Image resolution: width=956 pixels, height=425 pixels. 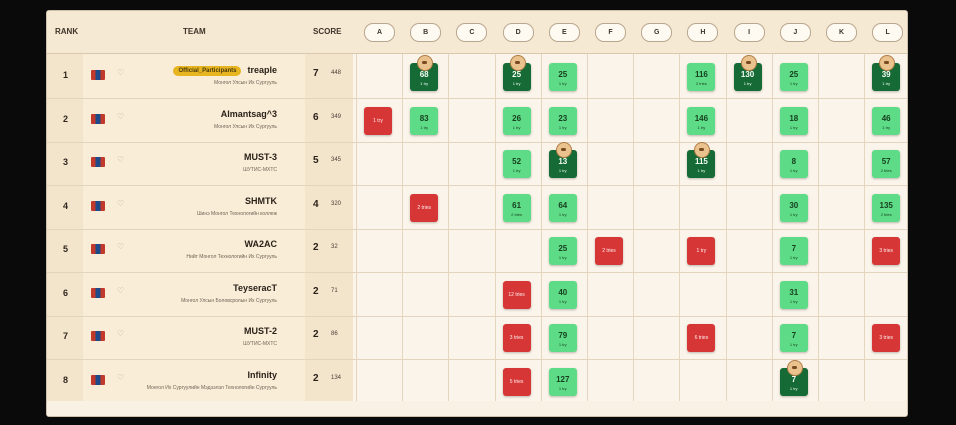 I want to click on problem-cell-l: 135 2 tries, so click(x=886, y=207).